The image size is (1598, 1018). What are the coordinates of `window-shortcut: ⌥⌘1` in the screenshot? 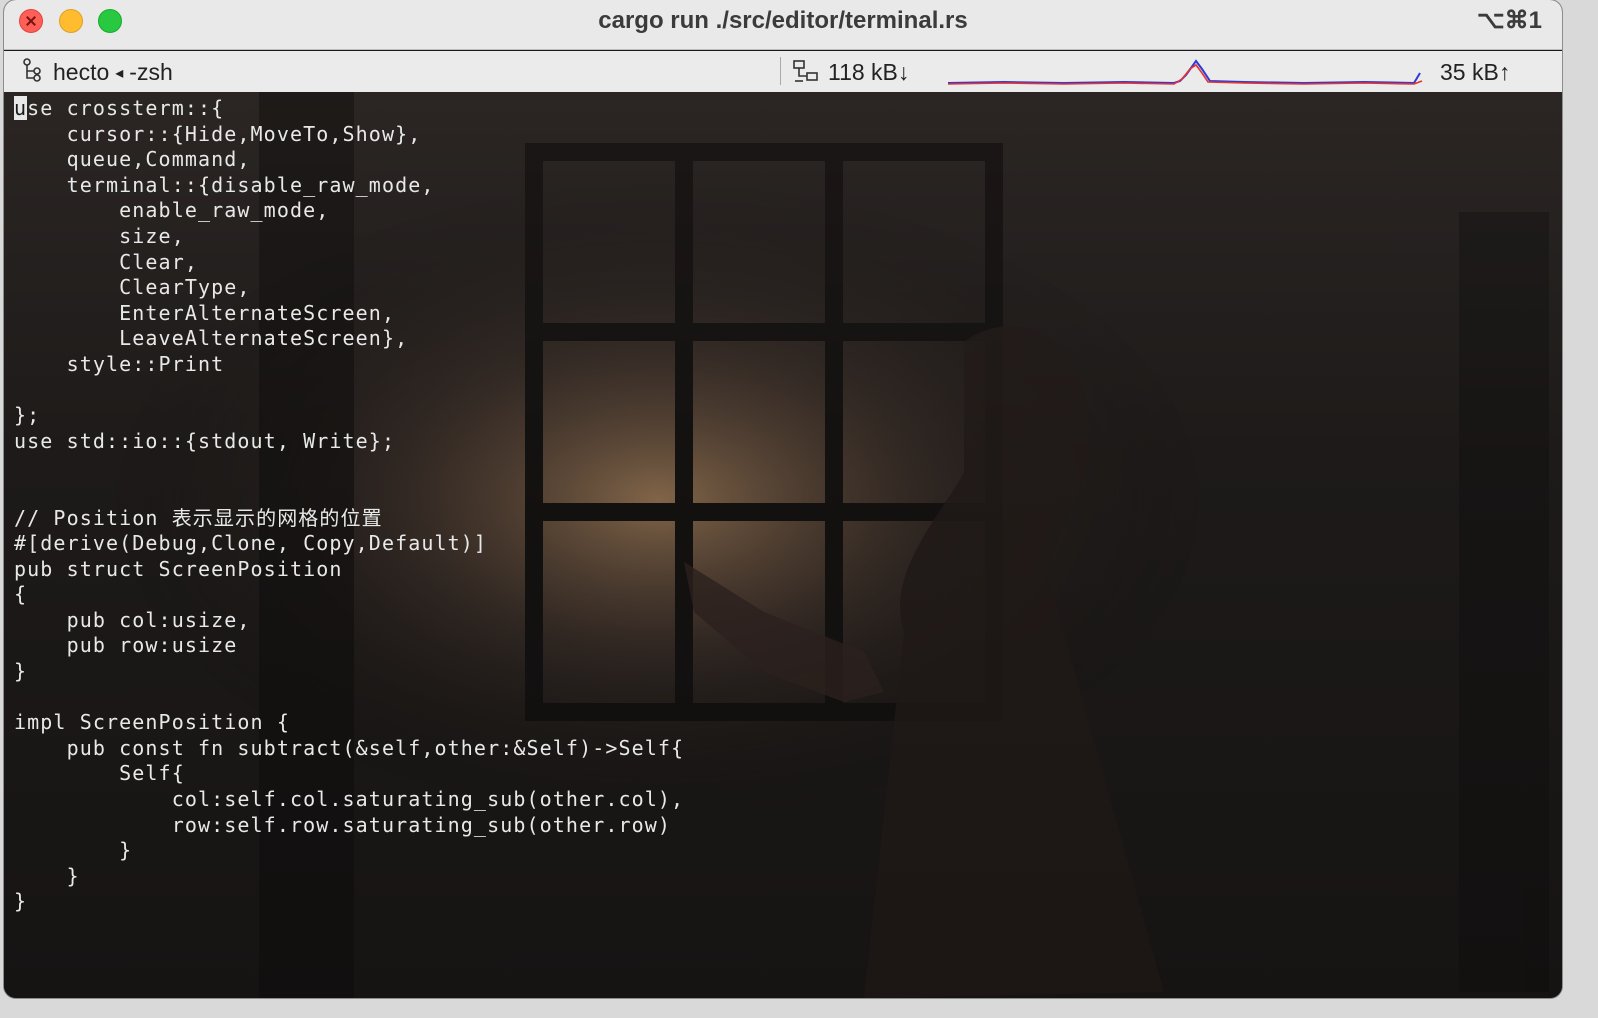 It's located at (1509, 20).